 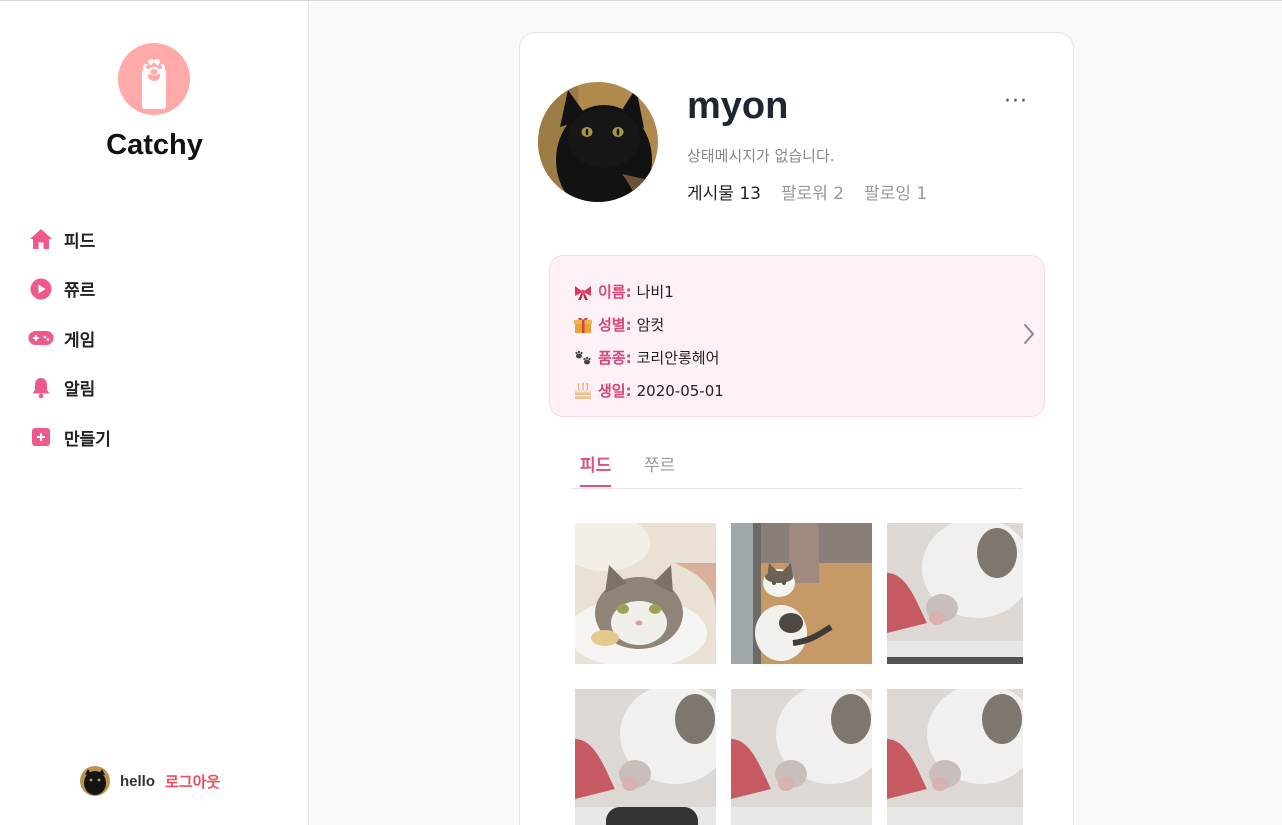 What do you see at coordinates (652, 816) in the screenshot?
I see `floating-toolbar` at bounding box center [652, 816].